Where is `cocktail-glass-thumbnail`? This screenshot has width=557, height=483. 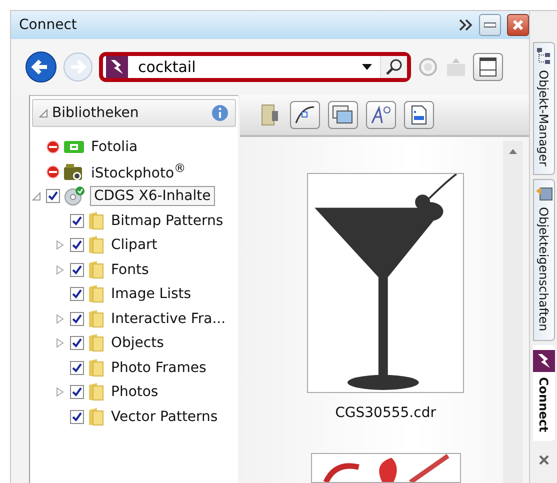
cocktail-glass-thumbnail is located at coordinates (385, 283).